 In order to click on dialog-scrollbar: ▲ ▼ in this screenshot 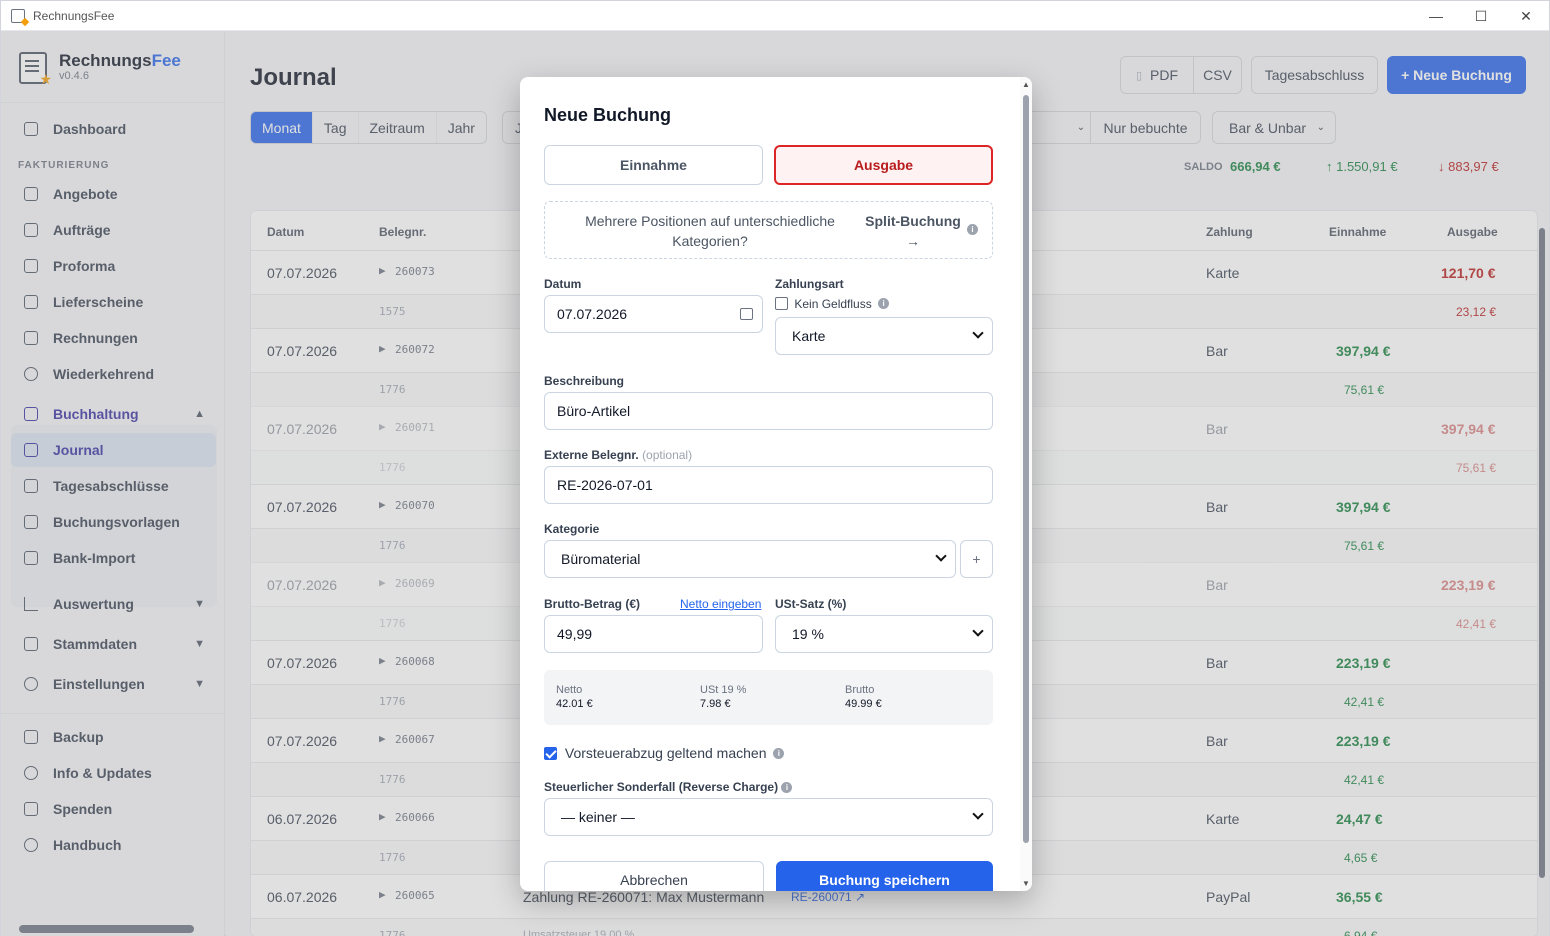, I will do `click(1026, 484)`.